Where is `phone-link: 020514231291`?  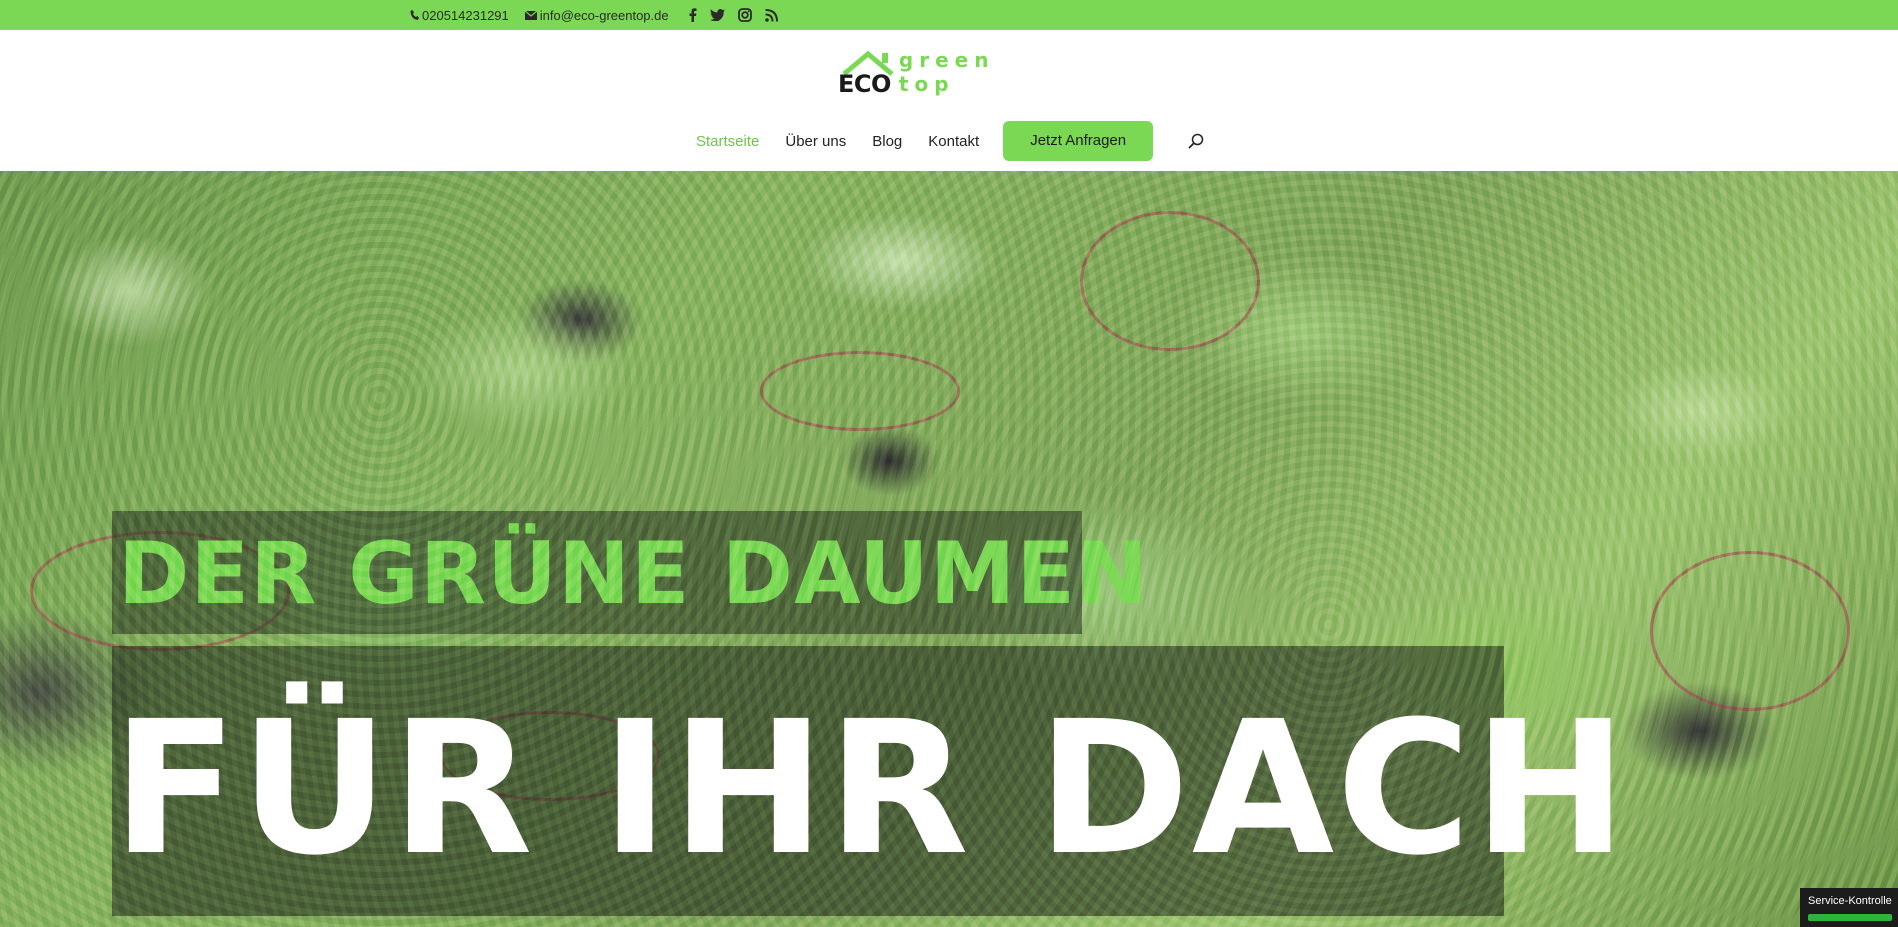
phone-link: 020514231291 is located at coordinates (459, 15).